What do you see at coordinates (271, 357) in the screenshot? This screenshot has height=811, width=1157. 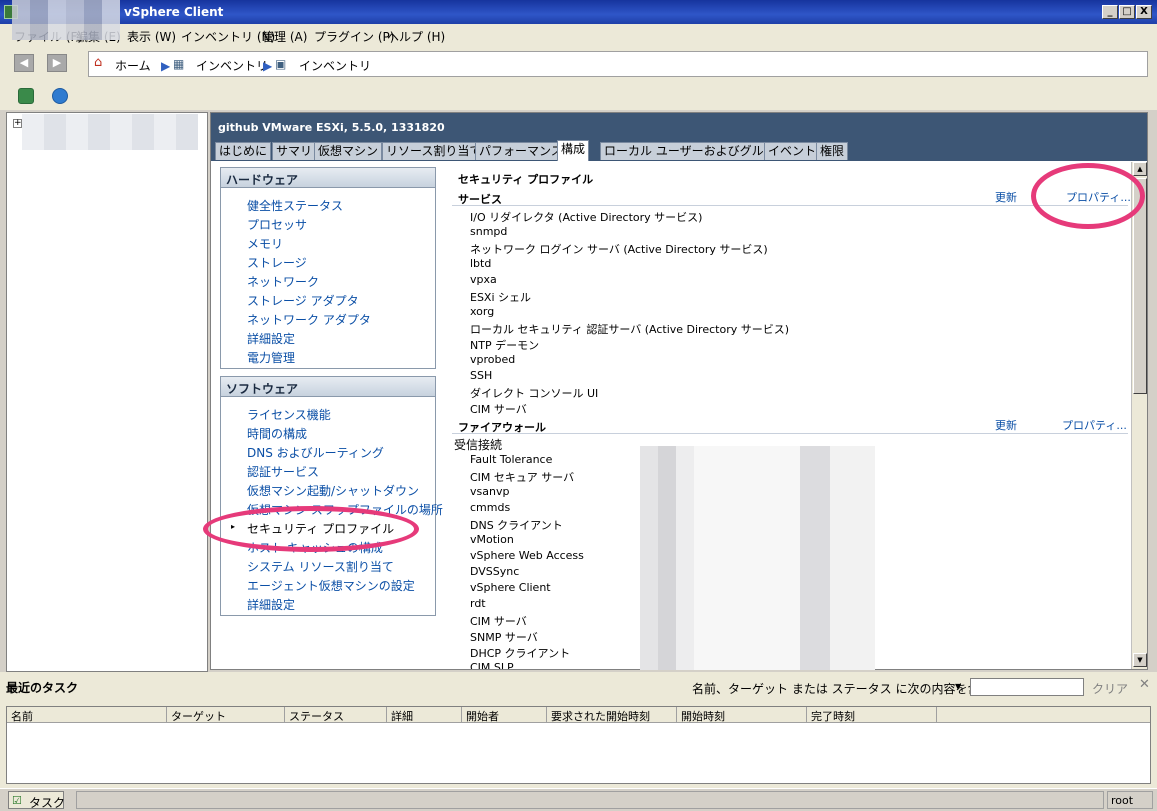 I see `hw-power-management: 電力管理` at bounding box center [271, 357].